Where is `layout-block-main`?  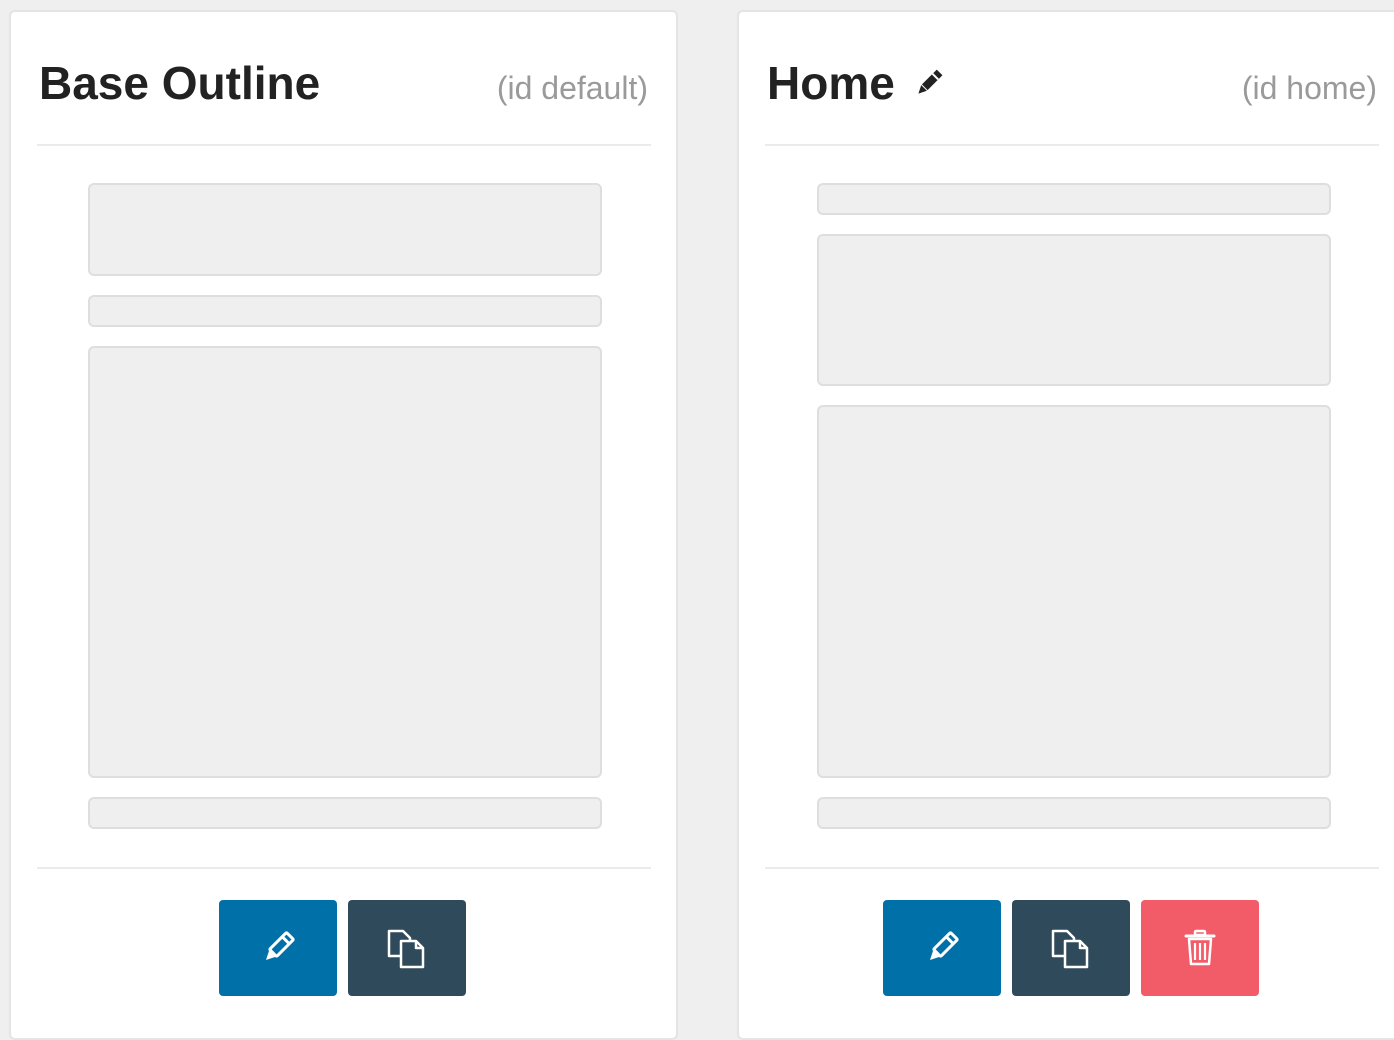 layout-block-main is located at coordinates (1074, 591).